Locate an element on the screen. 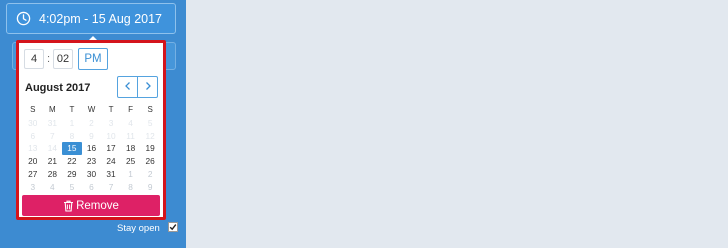 Image resolution: width=728 pixels, height=248 pixels. week-row: 27 28 29 30 31 1 2 is located at coordinates (91, 174).